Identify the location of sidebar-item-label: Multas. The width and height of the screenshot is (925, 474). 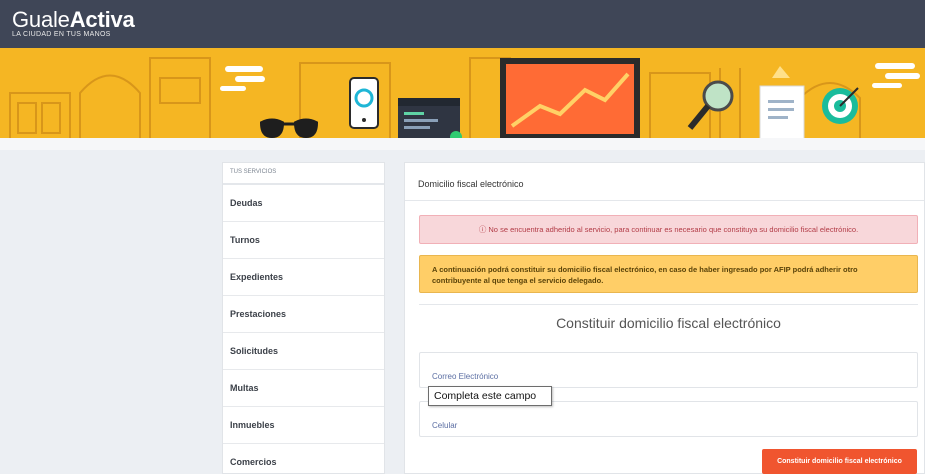
(244, 388).